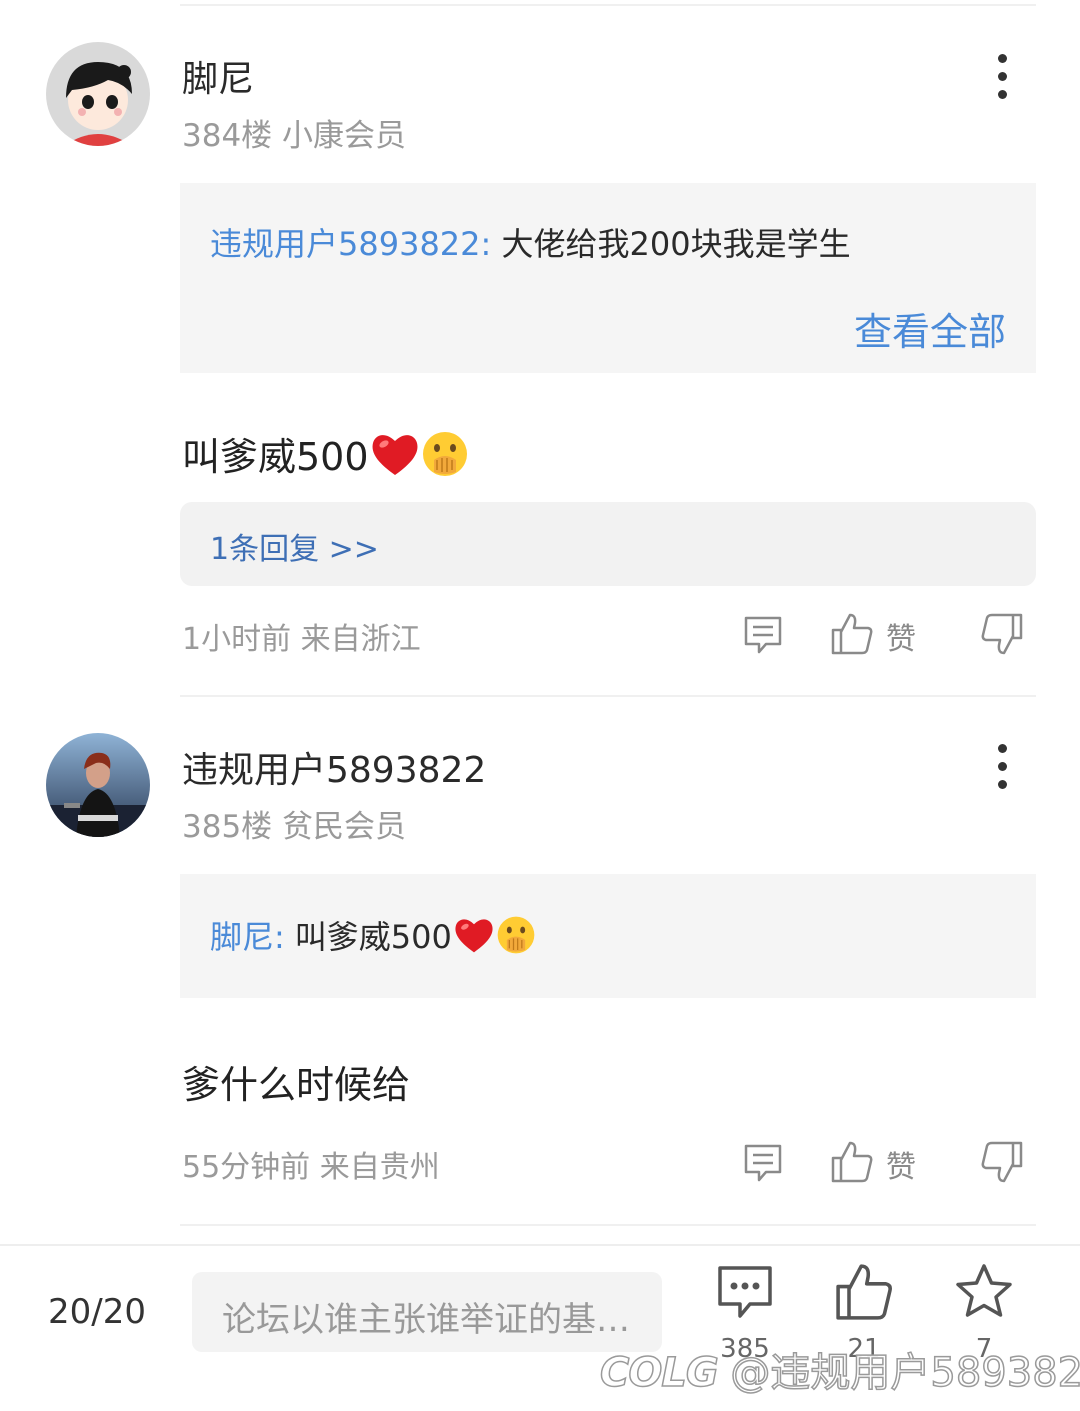 The image size is (1080, 1411). I want to click on favorite-star-icon, so click(984, 1292).